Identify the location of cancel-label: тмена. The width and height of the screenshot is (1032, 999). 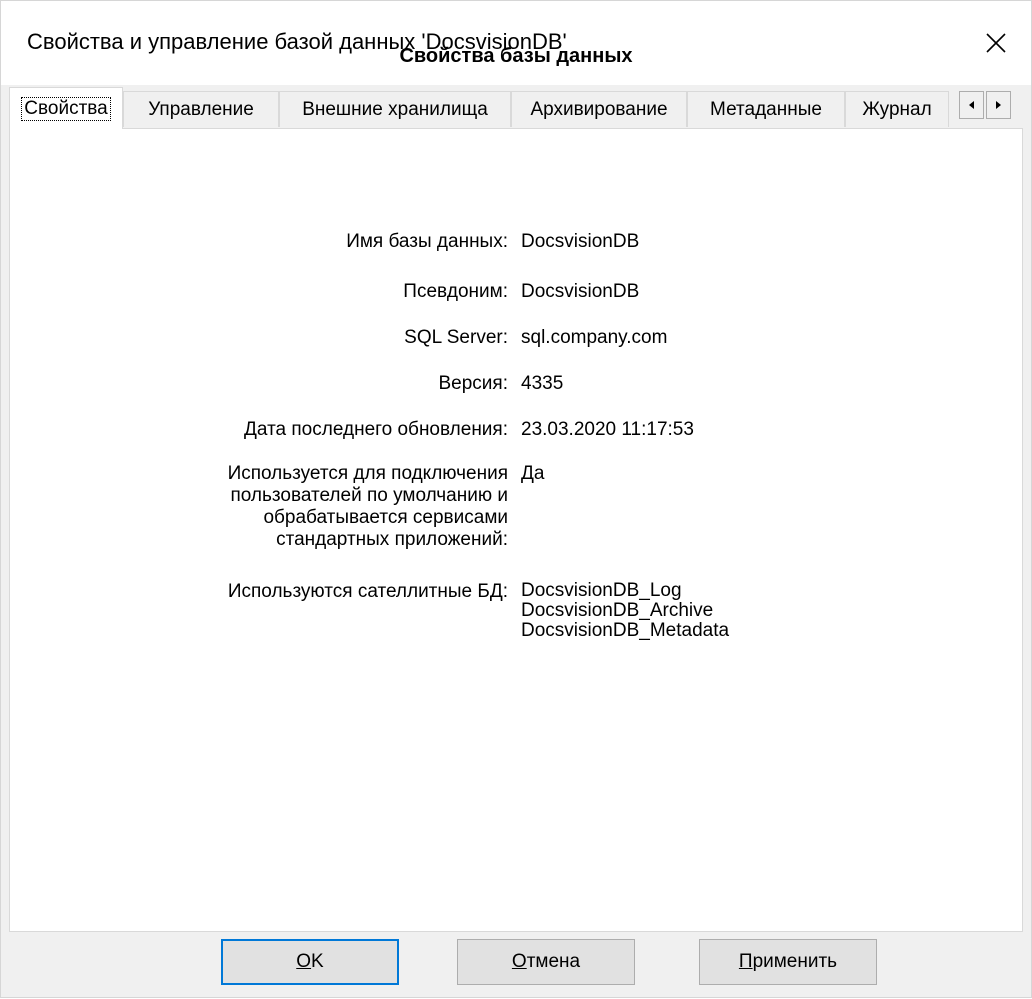
(553, 961).